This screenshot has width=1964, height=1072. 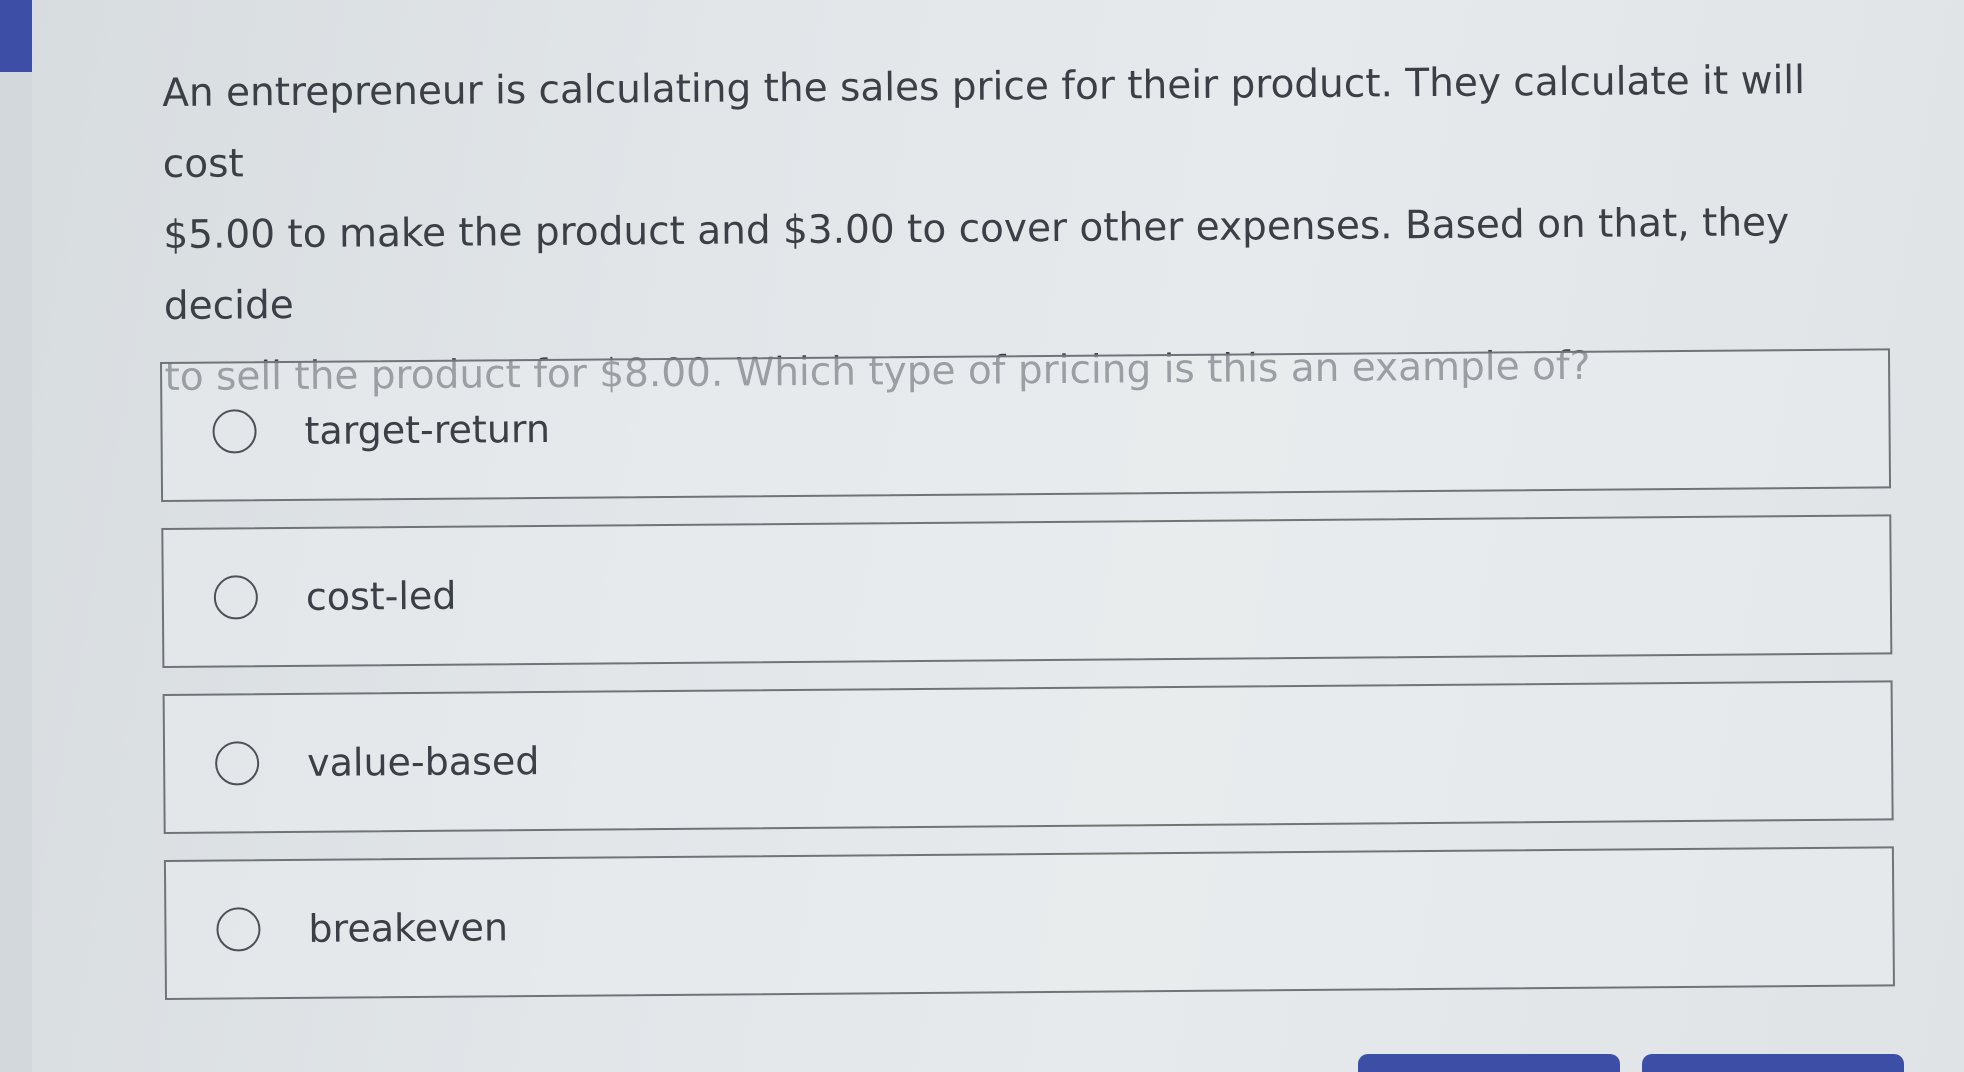 What do you see at coordinates (1029, 923) in the screenshot?
I see `option-breakeven: breakeven` at bounding box center [1029, 923].